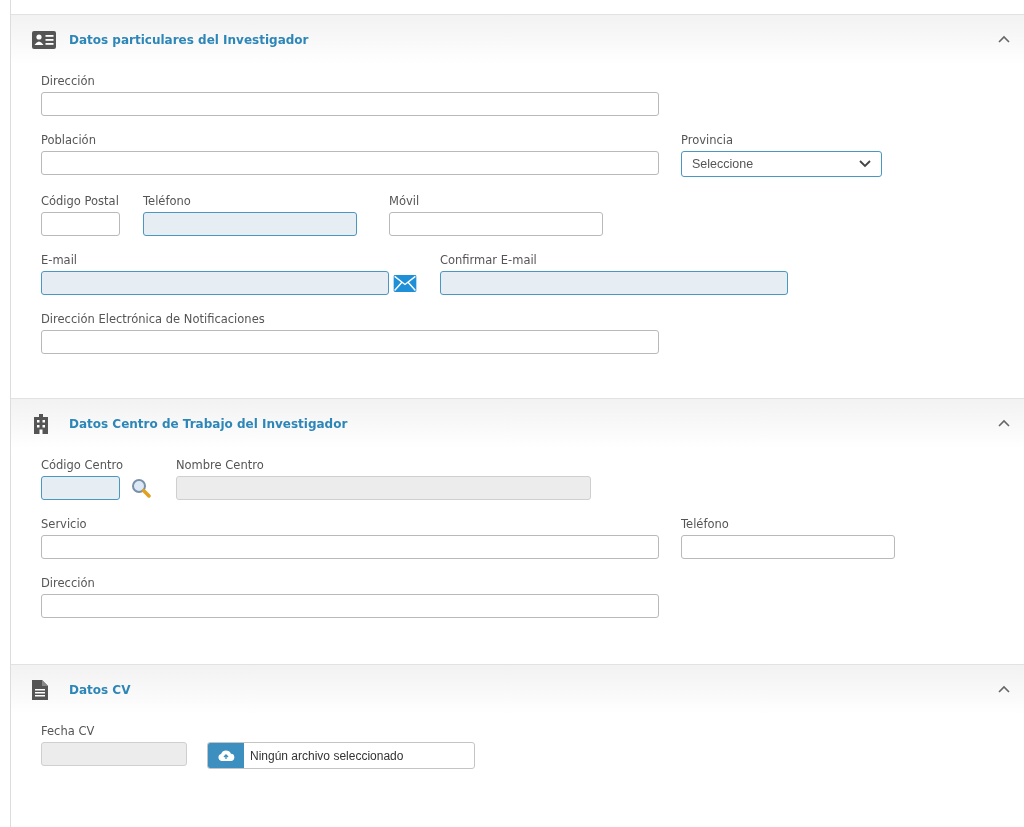  I want to click on field-label: Población, so click(68, 140).